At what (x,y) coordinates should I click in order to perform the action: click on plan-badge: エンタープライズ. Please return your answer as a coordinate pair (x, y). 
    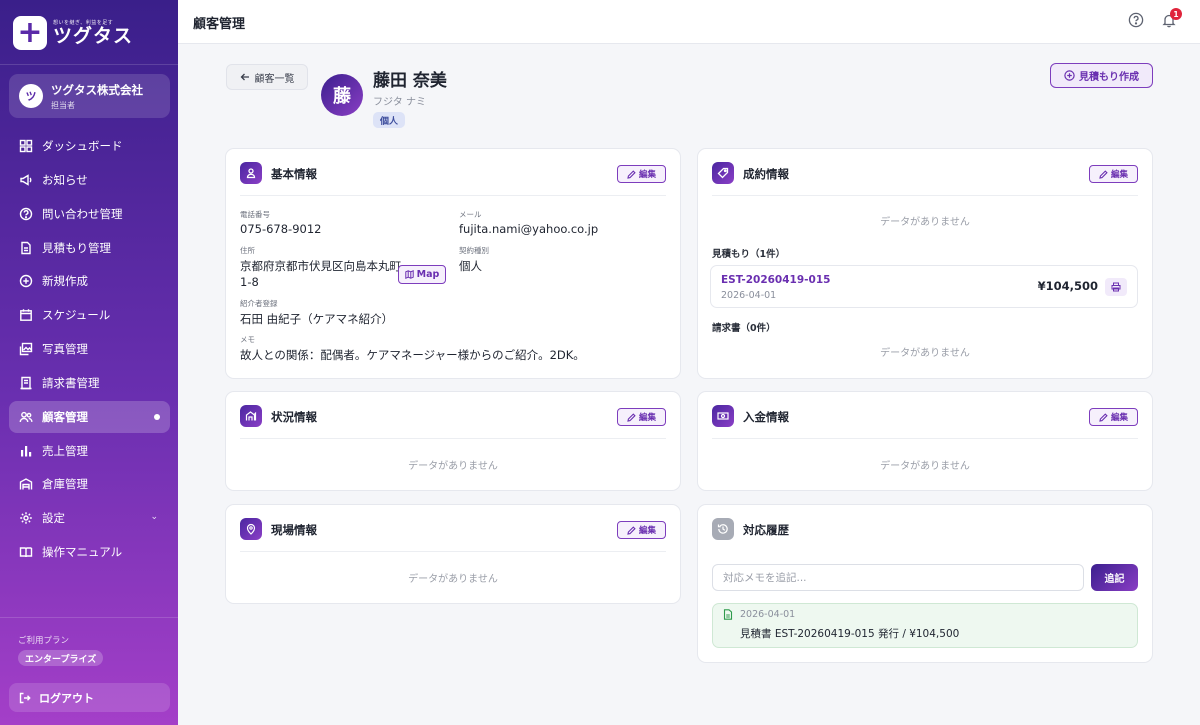
    Looking at the image, I should click on (61, 658).